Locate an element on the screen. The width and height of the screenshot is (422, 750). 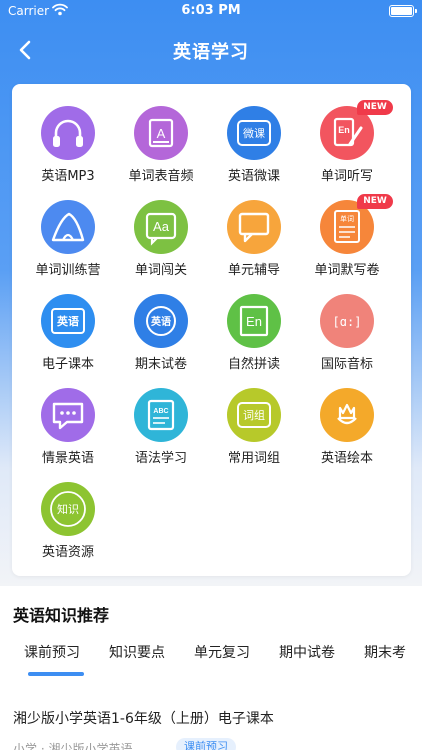
feature-label: 英语资源 is located at coordinates (67, 552).